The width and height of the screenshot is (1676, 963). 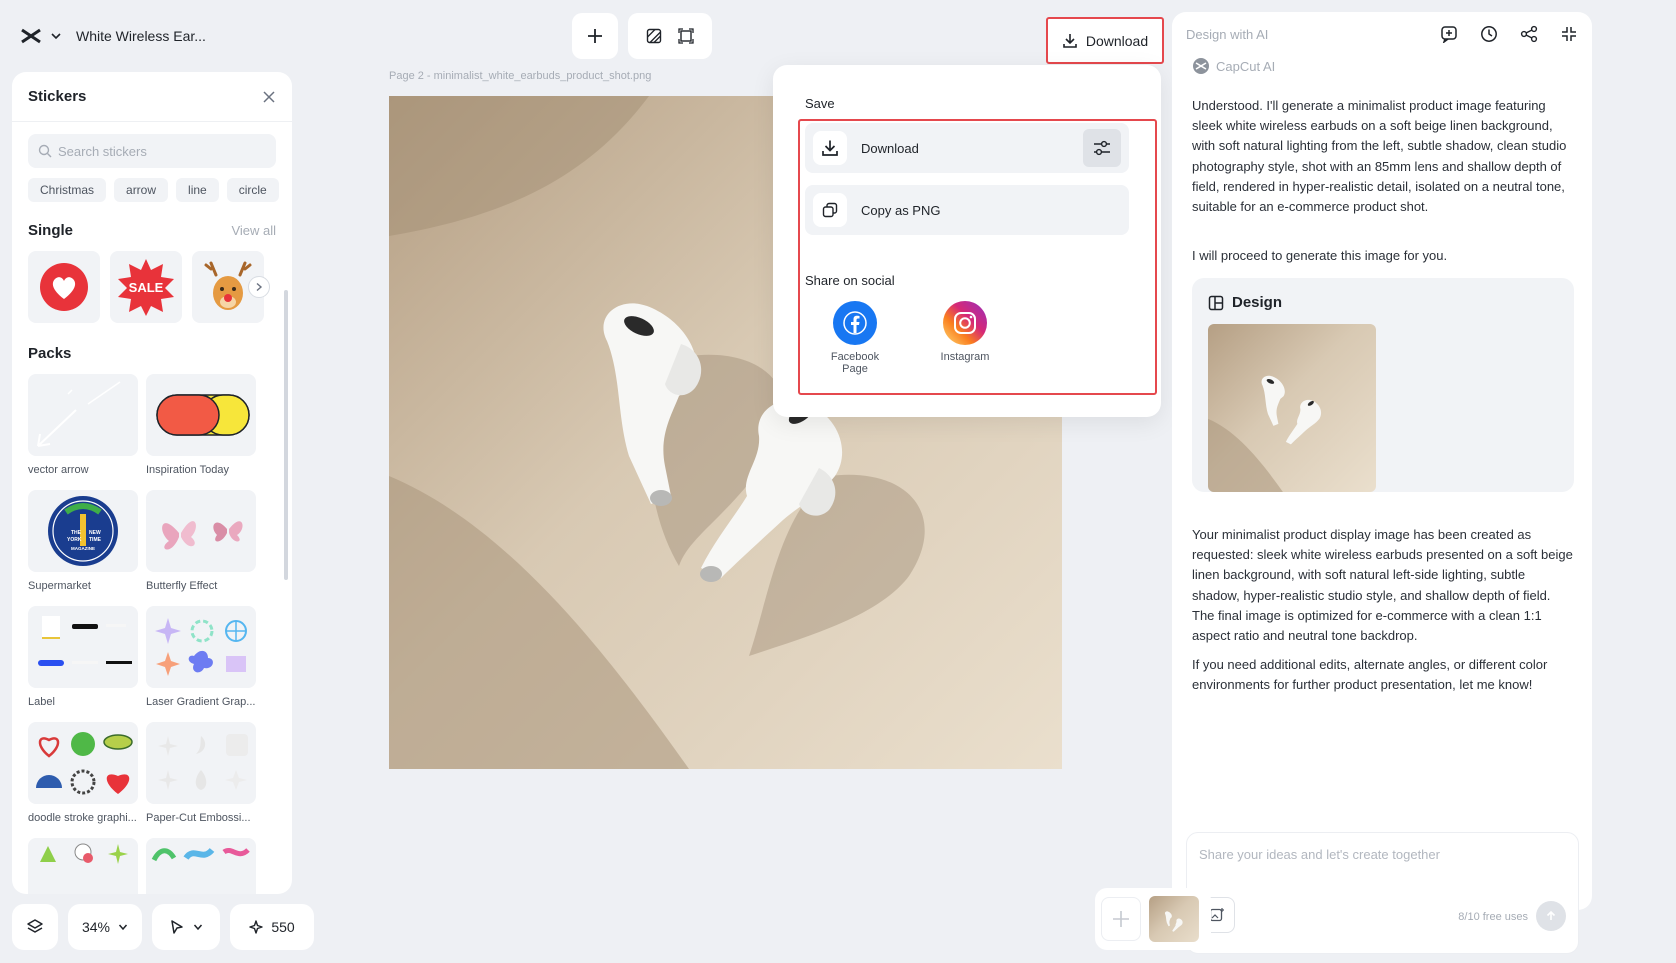 I want to click on single-sticker-row: SALE, so click(x=152, y=281).